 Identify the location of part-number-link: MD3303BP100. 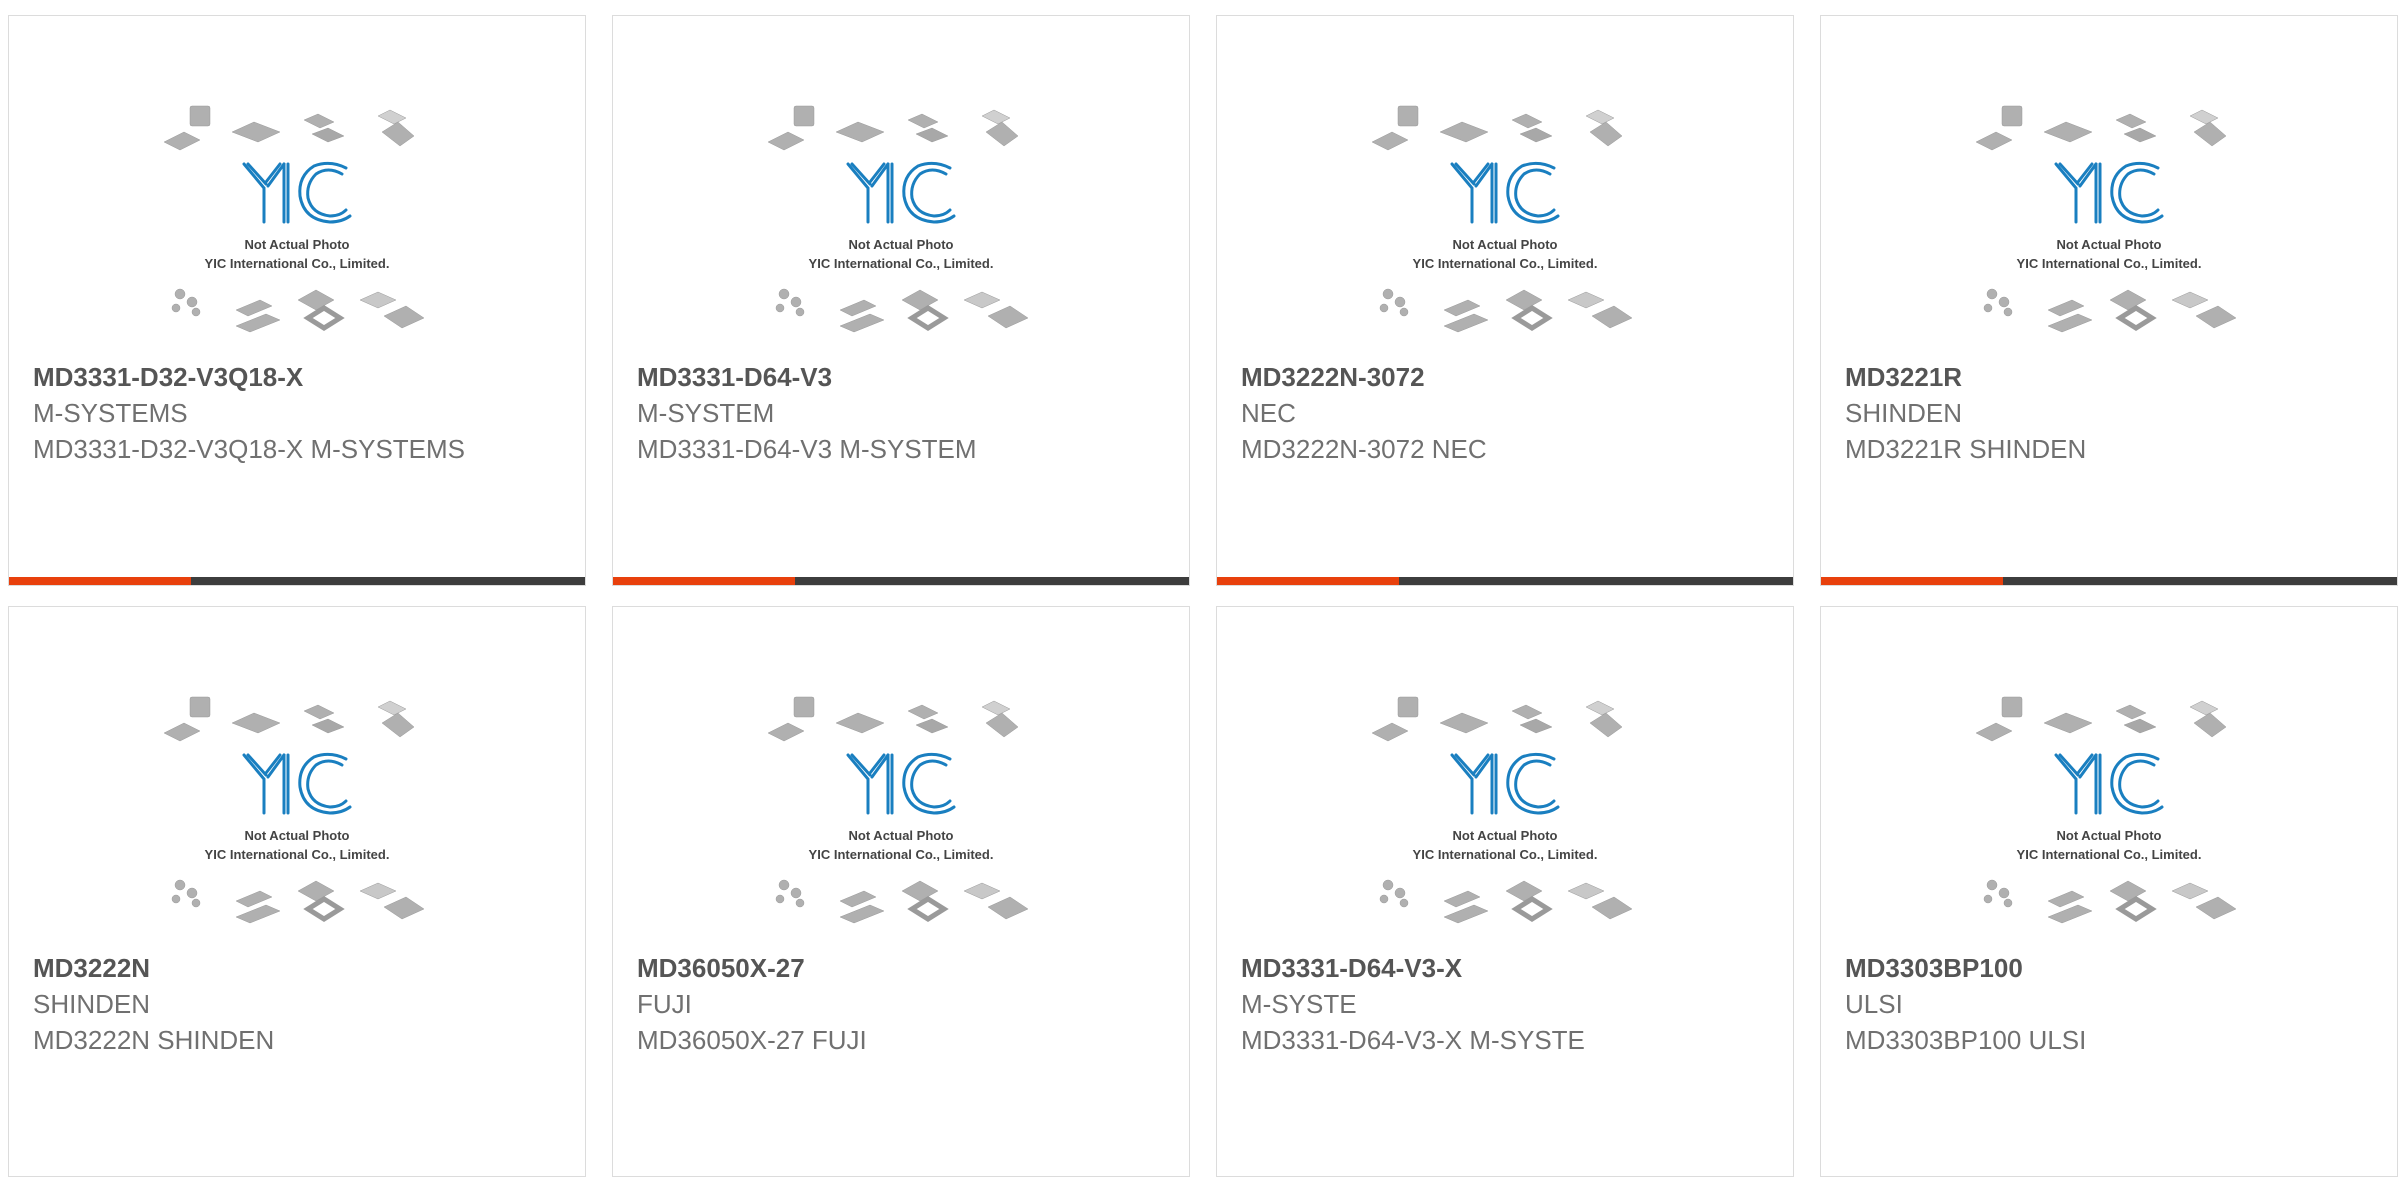
(2109, 968).